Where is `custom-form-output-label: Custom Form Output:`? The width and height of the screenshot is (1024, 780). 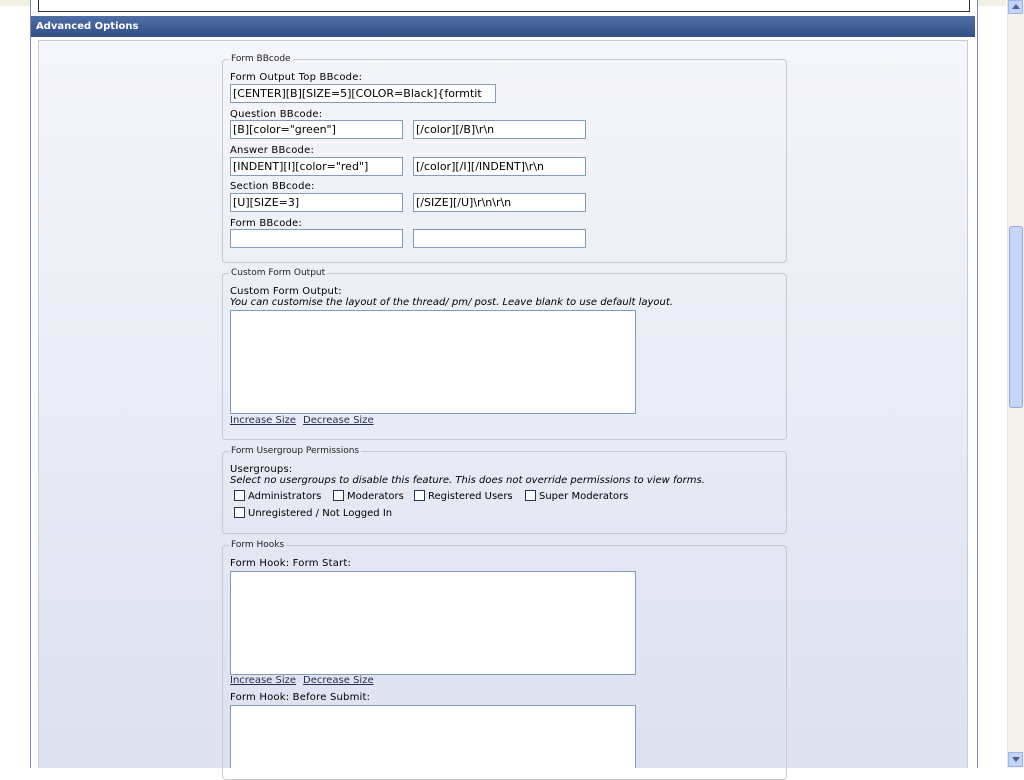 custom-form-output-label: Custom Form Output: is located at coordinates (286, 291).